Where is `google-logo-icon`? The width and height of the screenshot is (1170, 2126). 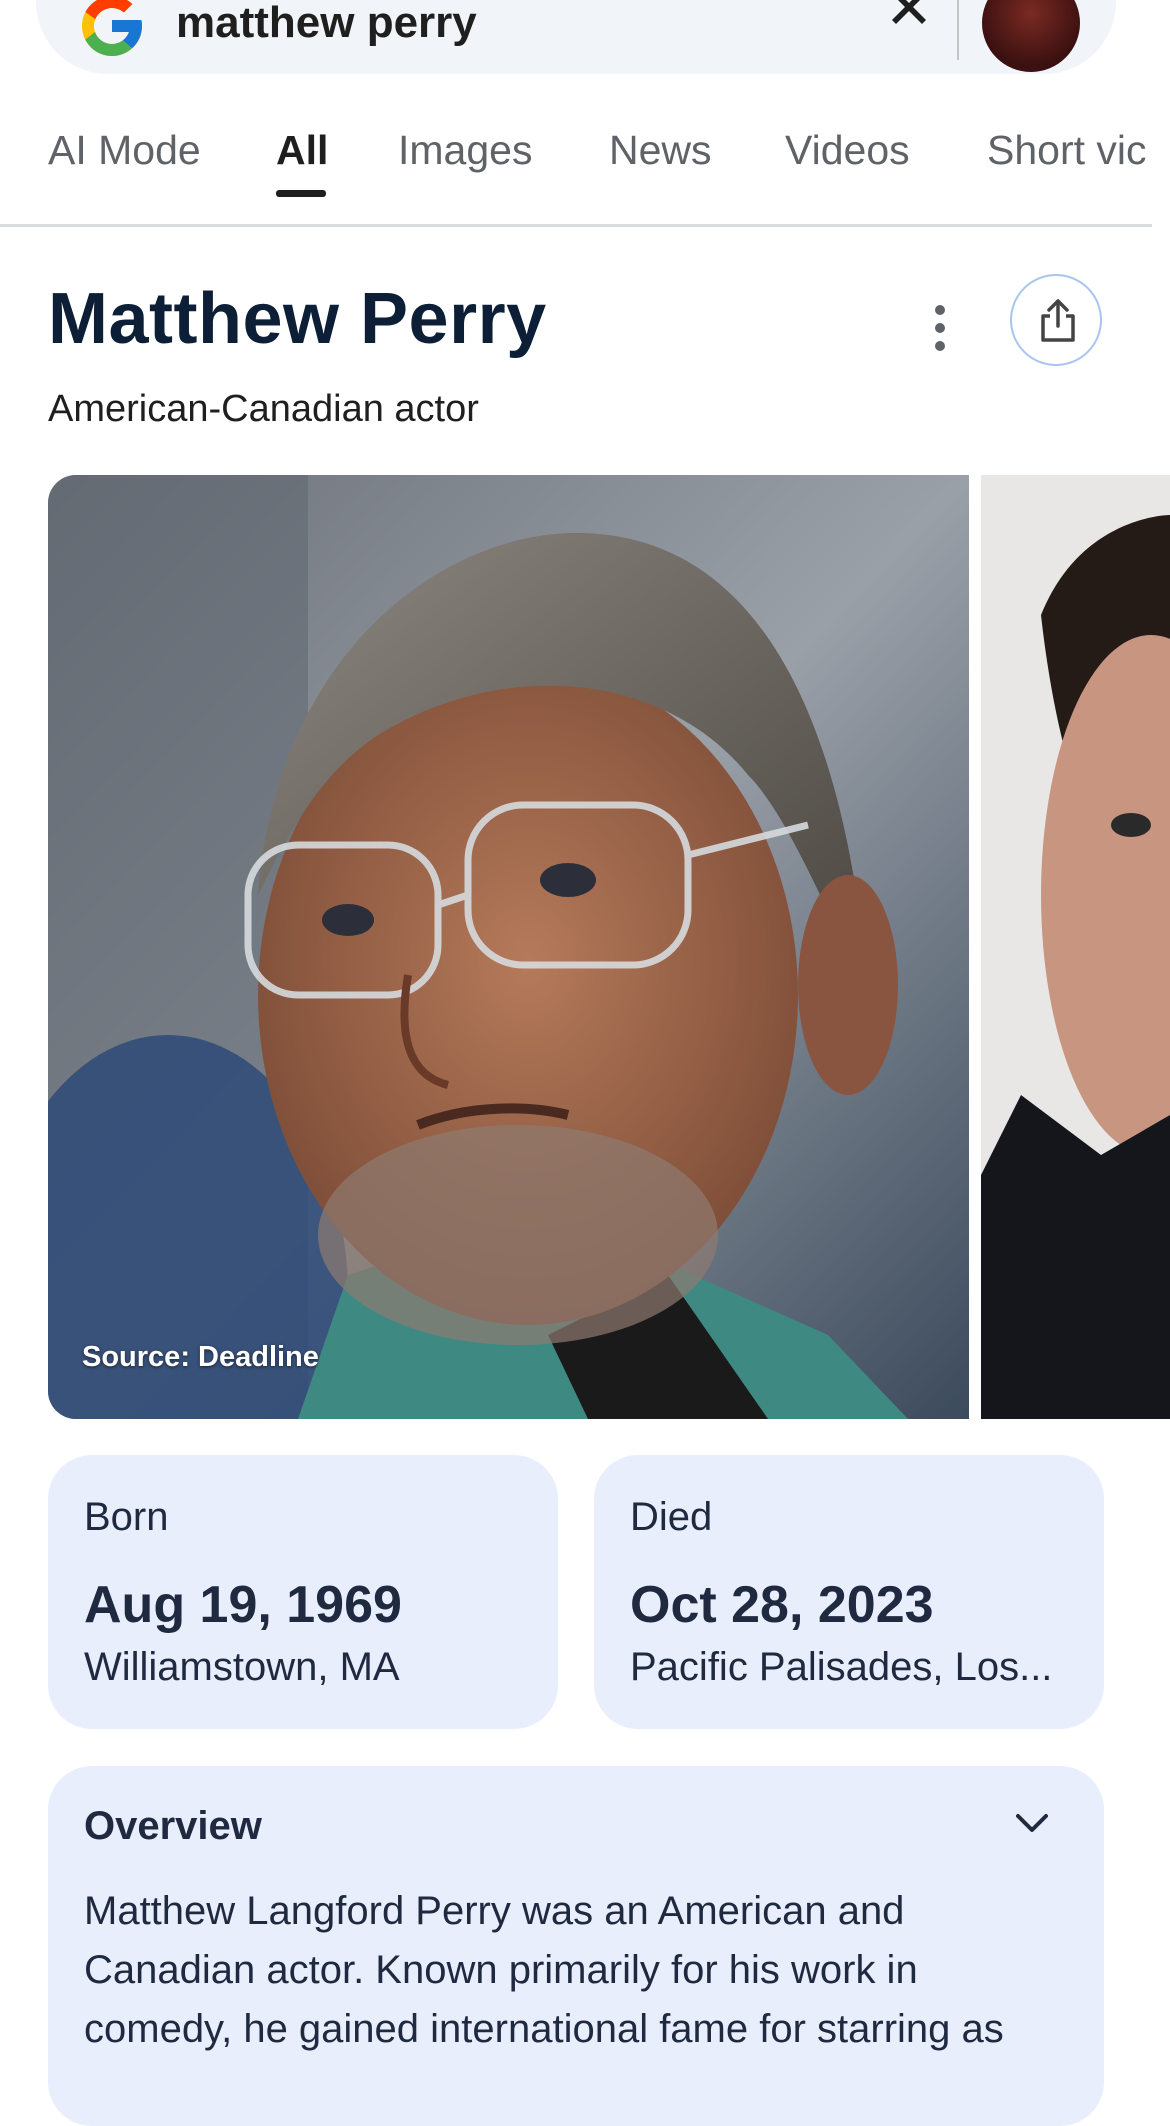 google-logo-icon is located at coordinates (112, 28).